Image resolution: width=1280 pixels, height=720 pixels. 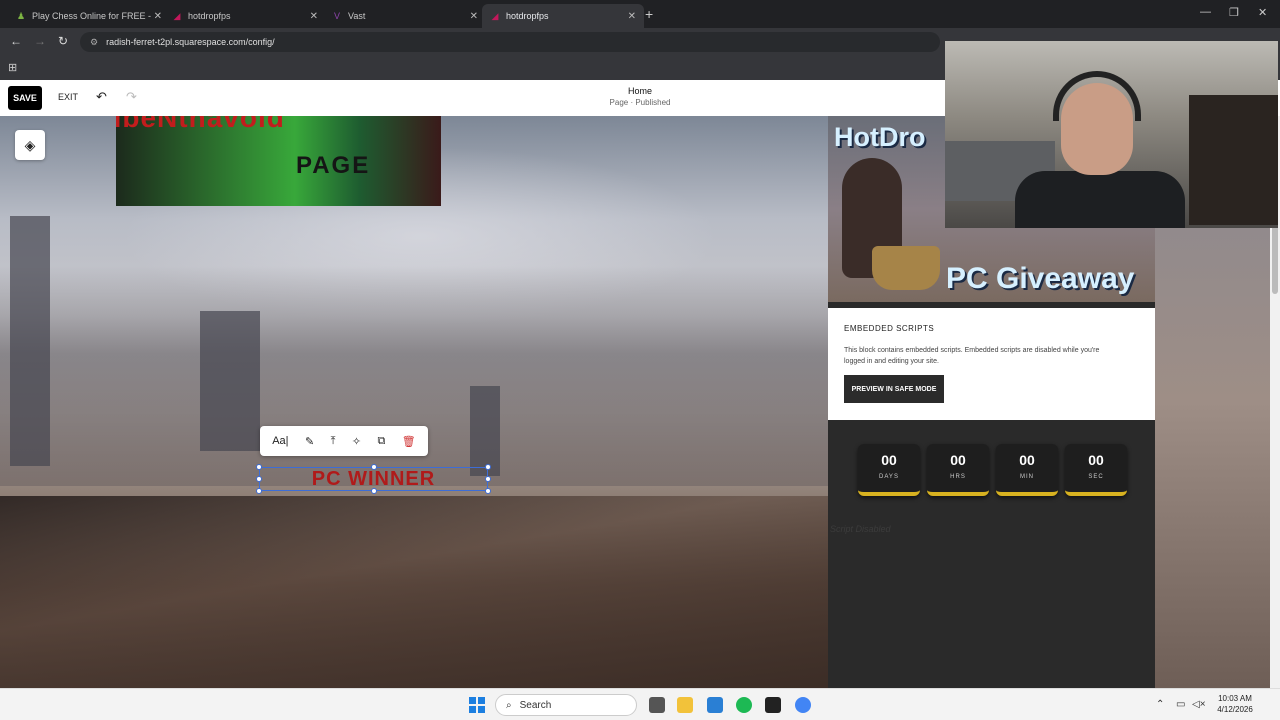 I want to click on countdown-label: MIN, so click(x=1027, y=477).